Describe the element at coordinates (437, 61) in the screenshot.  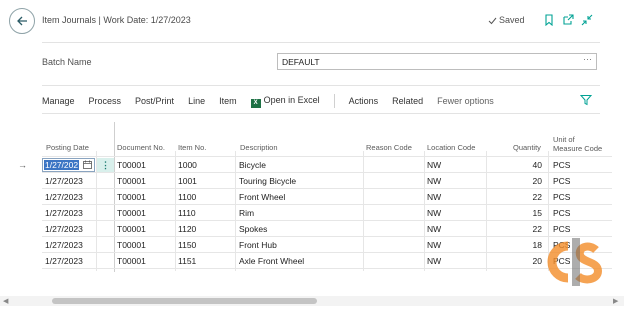
I see `batch-name-field: DEFAULT` at that location.